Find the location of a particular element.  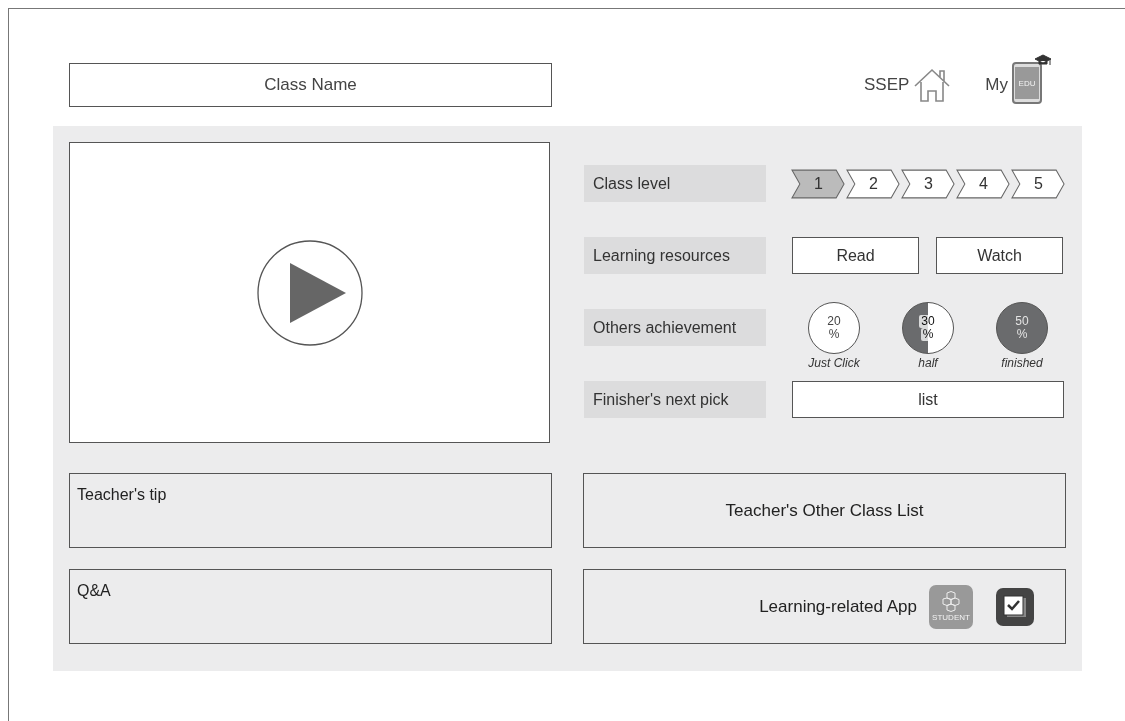

student-app-label: STUDENT is located at coordinates (951, 617).